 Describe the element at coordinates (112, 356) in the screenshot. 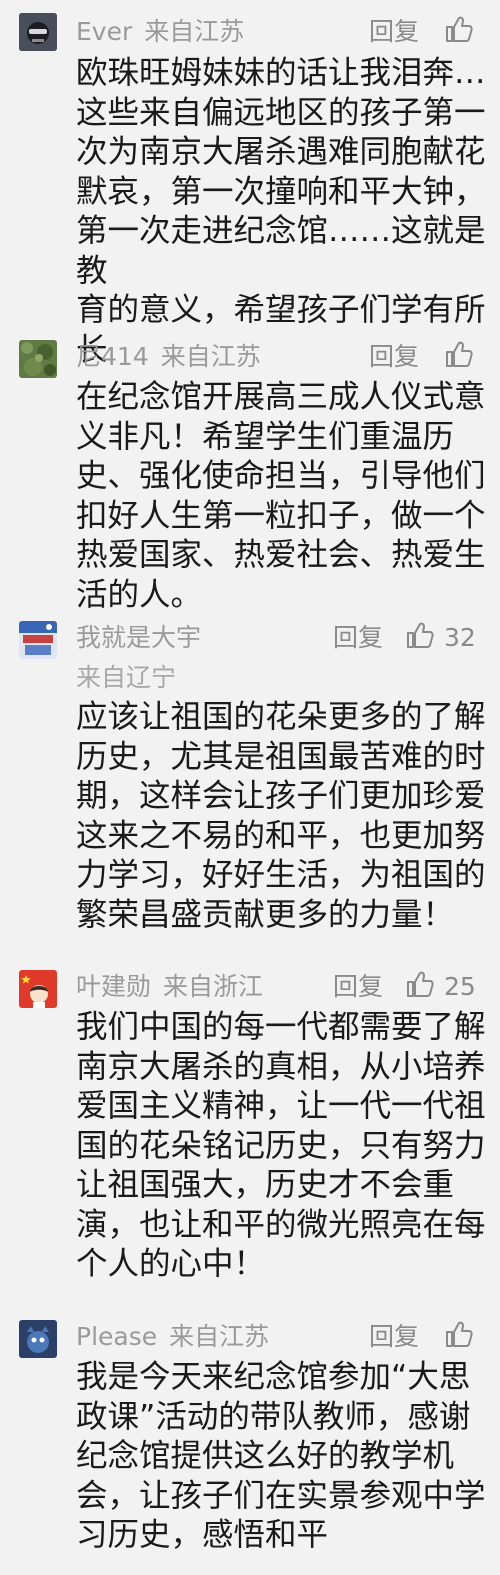

I see `username: 尼414` at that location.